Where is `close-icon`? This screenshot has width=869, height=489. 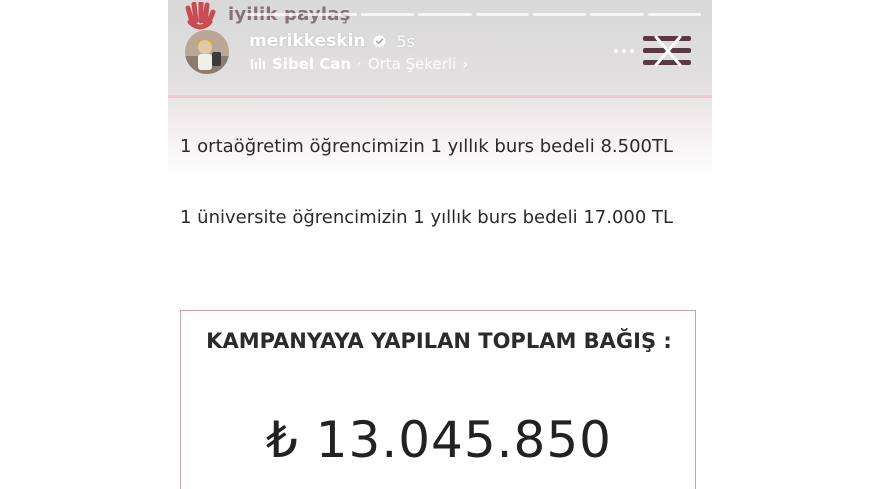
close-icon is located at coordinates (667, 51).